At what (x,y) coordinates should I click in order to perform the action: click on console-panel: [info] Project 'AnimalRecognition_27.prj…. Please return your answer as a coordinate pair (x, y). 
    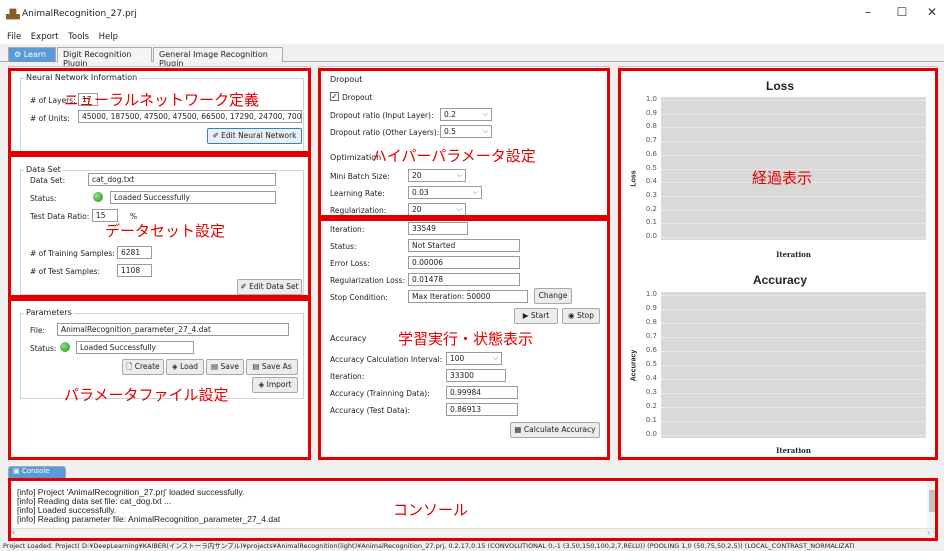
    Looking at the image, I should click on (473, 509).